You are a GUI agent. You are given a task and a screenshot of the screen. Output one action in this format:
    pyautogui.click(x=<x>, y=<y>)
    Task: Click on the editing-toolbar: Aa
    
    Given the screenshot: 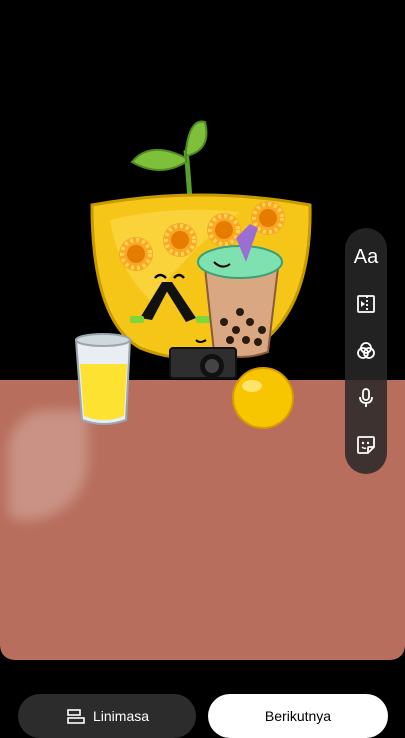 What is the action you would take?
    pyautogui.click(x=366, y=351)
    